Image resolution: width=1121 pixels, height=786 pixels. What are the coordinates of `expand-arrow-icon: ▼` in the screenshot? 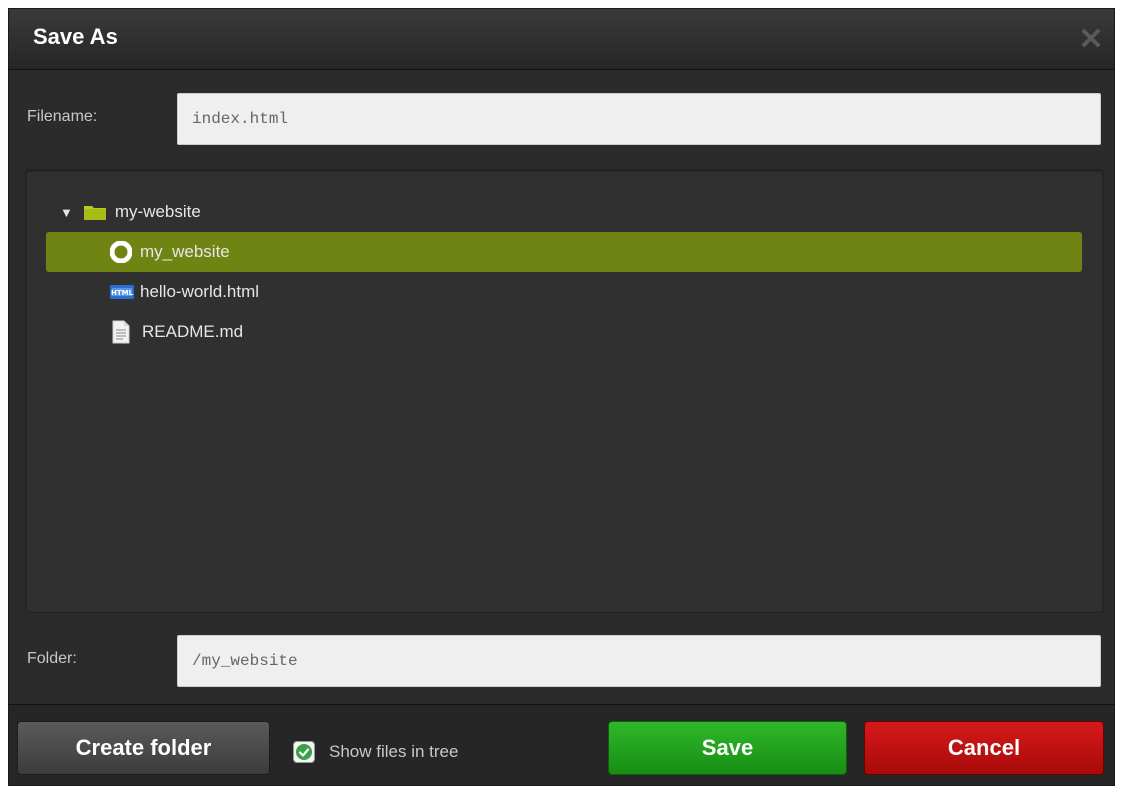 It's located at (66, 212).